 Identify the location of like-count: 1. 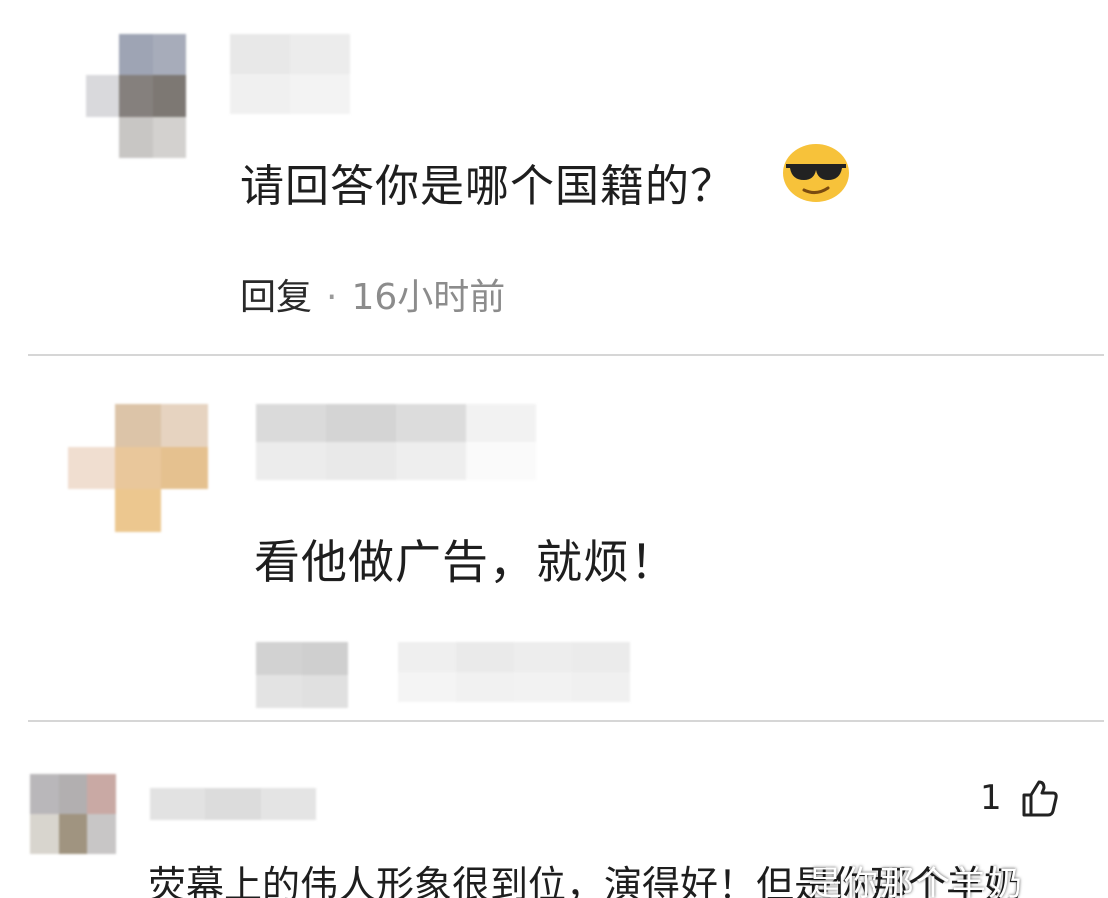
(991, 798).